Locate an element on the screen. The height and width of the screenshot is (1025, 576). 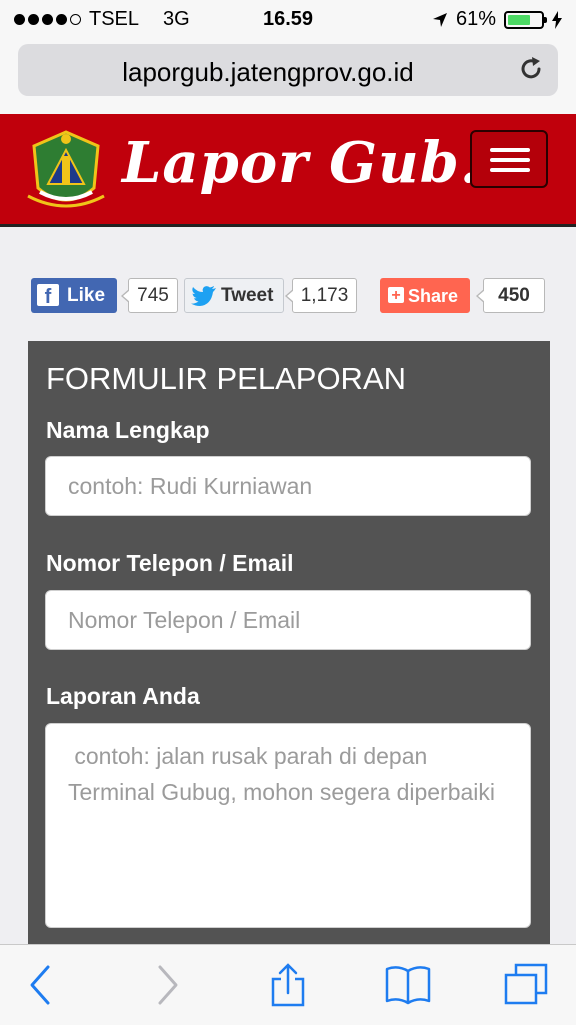
status-right: 61% is located at coordinates (497, 19).